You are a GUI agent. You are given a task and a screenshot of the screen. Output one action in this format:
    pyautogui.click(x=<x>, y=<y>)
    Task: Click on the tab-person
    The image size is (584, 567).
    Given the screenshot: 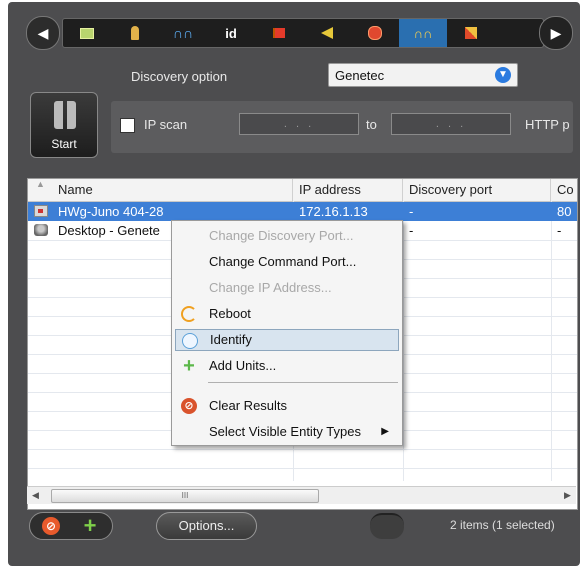 What is the action you would take?
    pyautogui.click(x=135, y=33)
    